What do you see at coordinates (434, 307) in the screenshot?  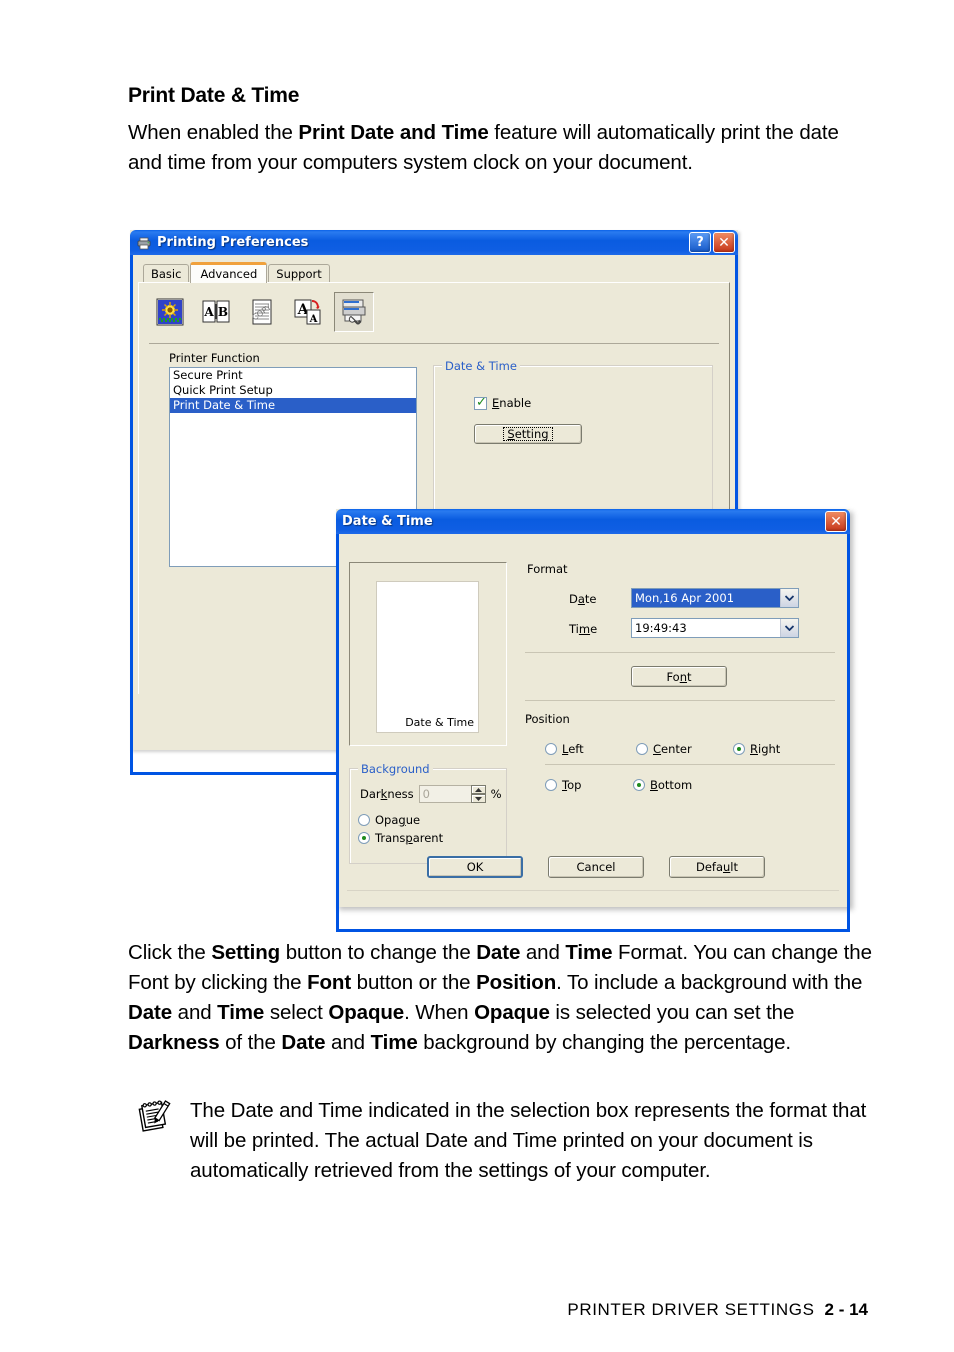 I see `advanced-toolbar: A B COPY A A` at bounding box center [434, 307].